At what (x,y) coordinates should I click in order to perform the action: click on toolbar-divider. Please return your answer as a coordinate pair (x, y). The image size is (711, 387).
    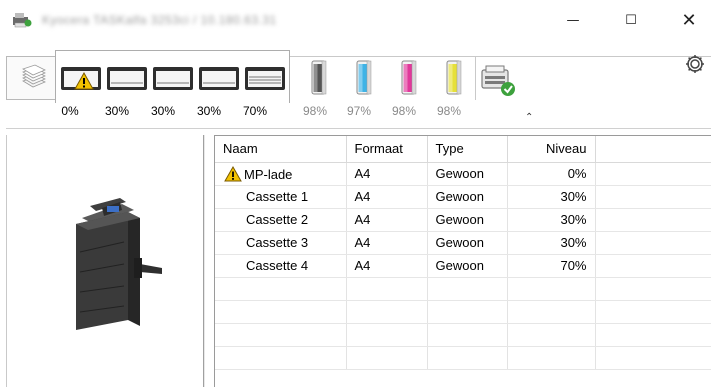
    Looking at the image, I should click on (358, 128).